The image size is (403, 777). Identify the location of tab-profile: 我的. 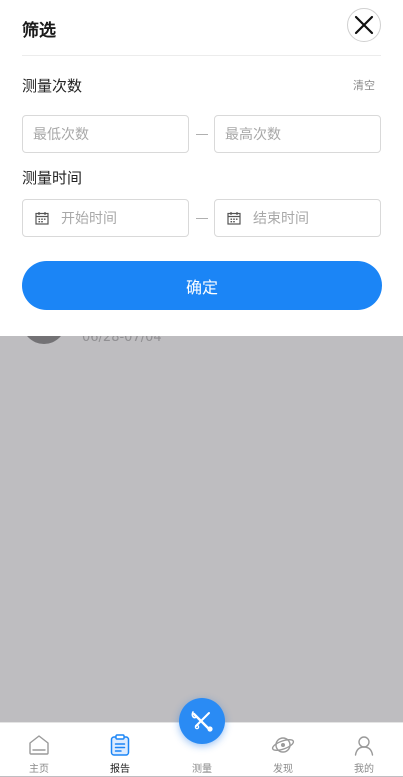
(364, 750).